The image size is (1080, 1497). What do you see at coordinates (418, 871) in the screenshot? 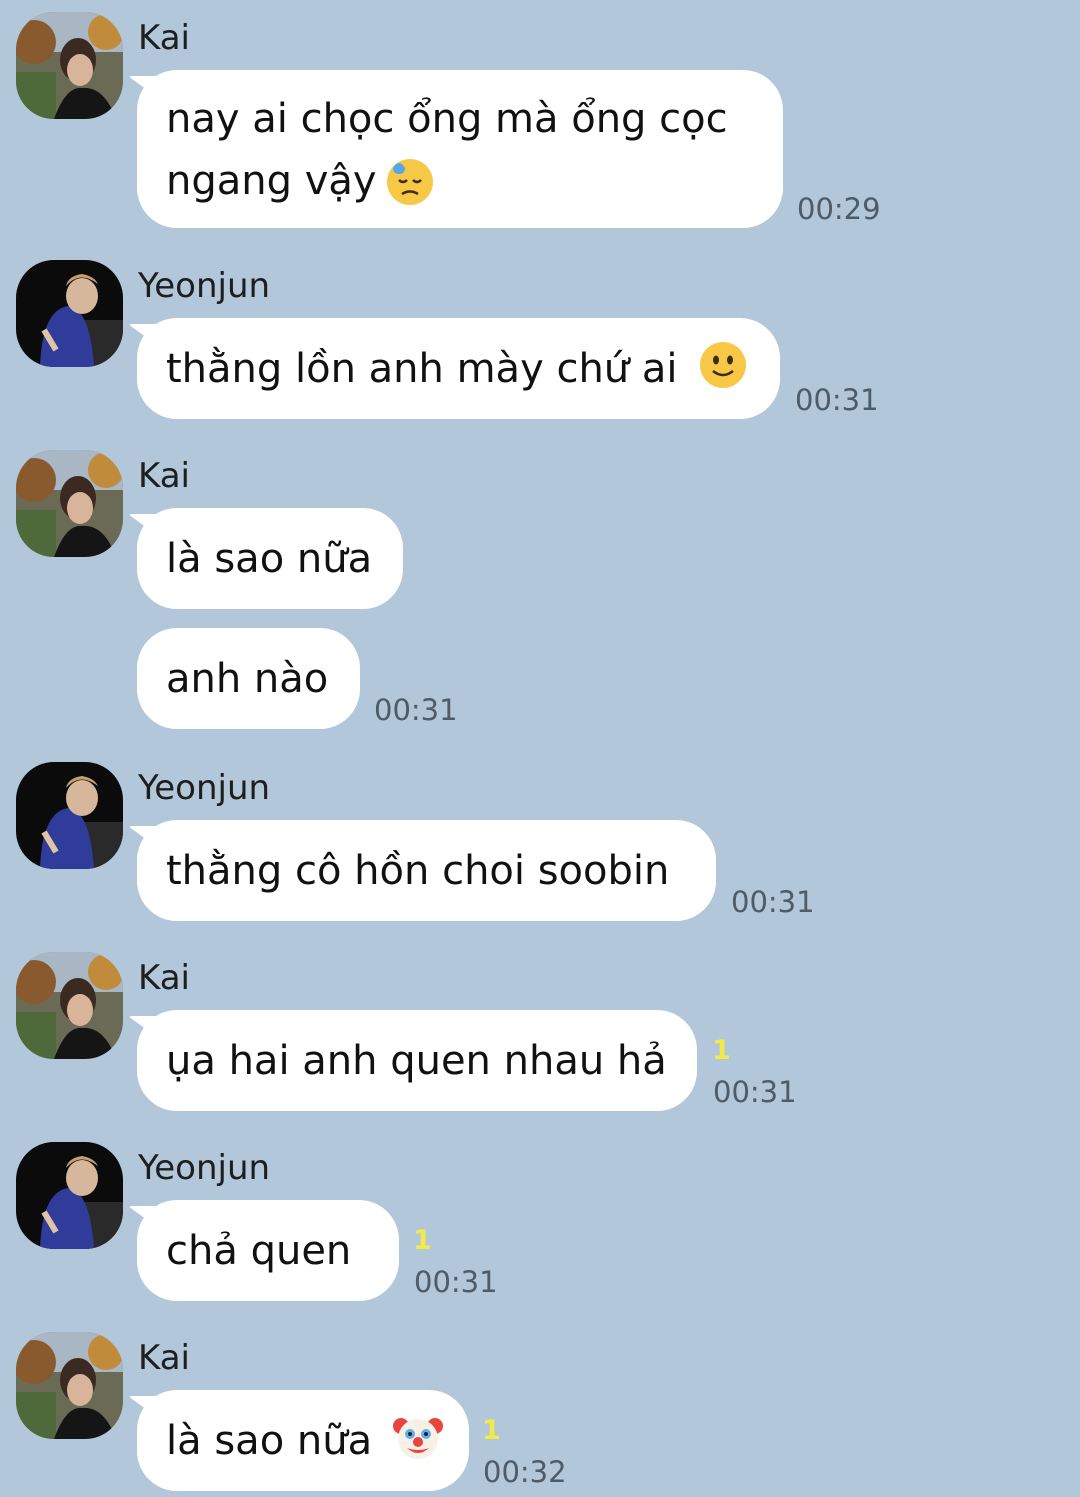
I see `message-text: thằng cô hồn choi soobin` at bounding box center [418, 871].